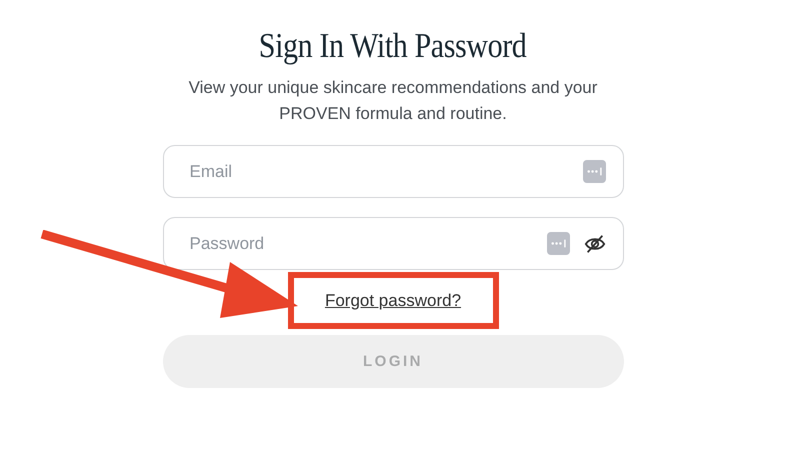  I want to click on email-field: Email, so click(393, 171).